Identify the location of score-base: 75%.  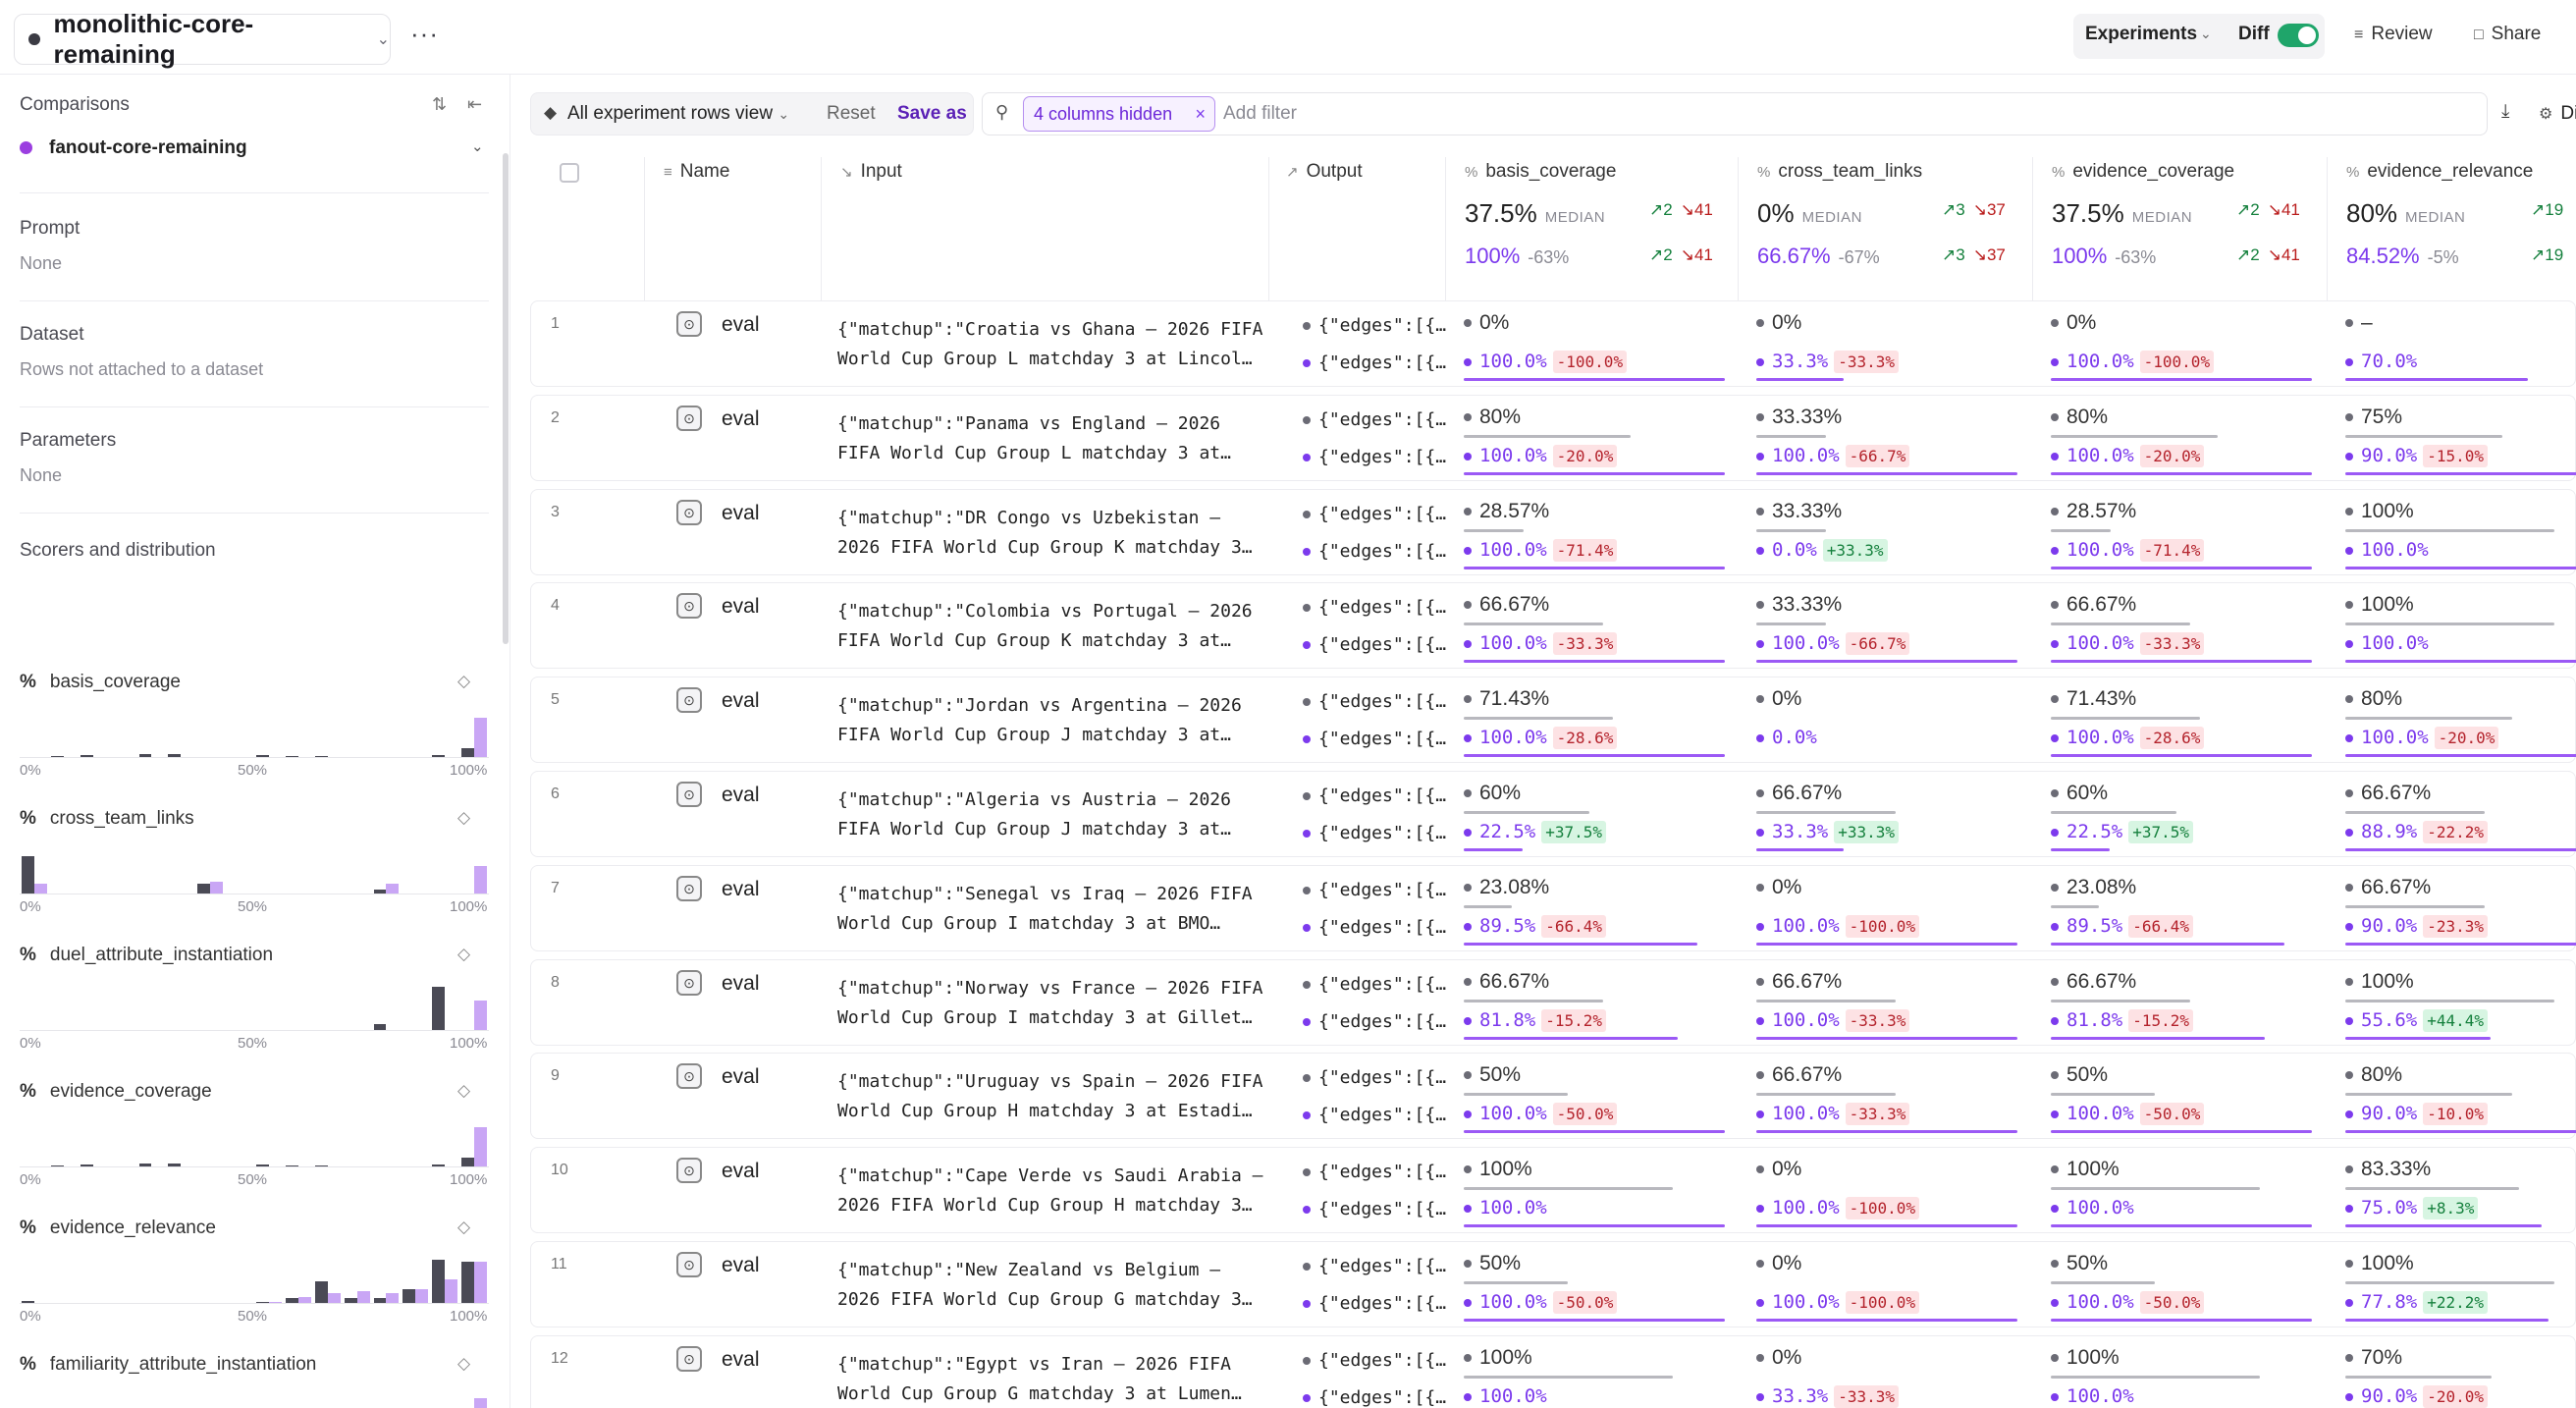
(2373, 417).